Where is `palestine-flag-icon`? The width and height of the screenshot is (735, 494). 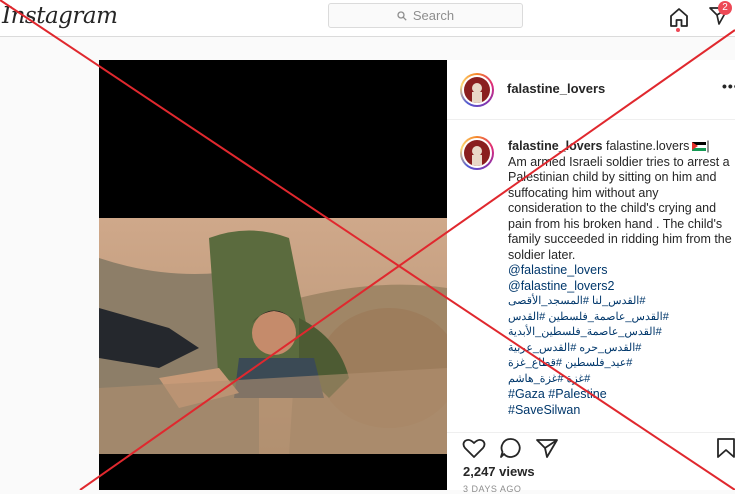
palestine-flag-icon is located at coordinates (699, 147).